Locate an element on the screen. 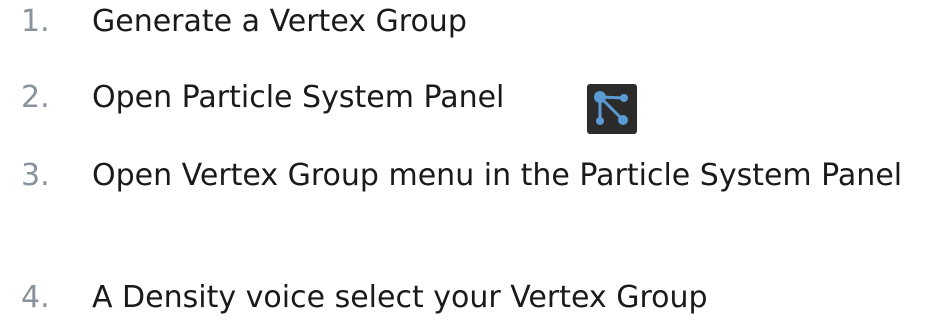 Image resolution: width=933 pixels, height=332 pixels. step-item: 1. Generate a Vertex Group is located at coordinates (244, 21).